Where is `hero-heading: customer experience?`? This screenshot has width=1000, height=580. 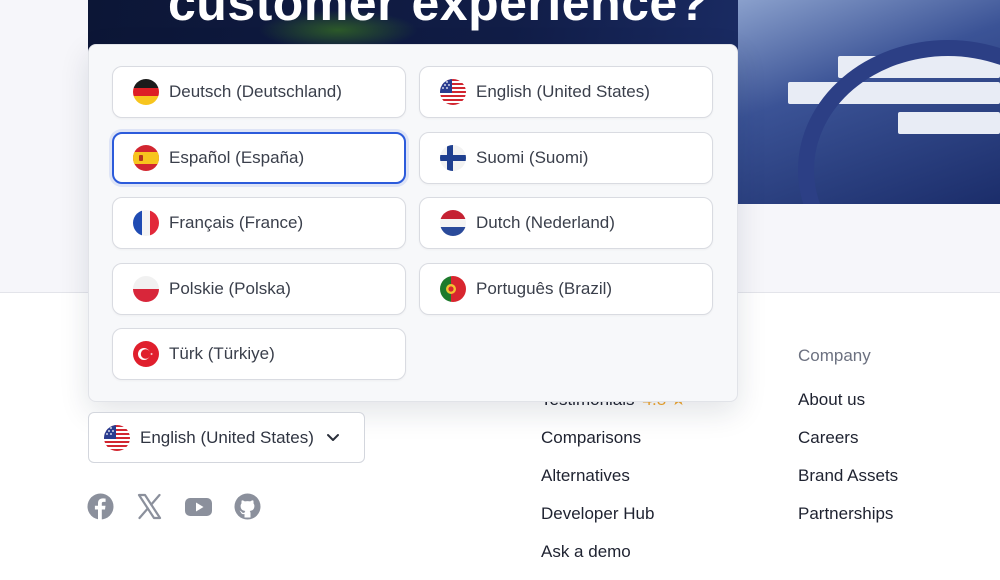 hero-heading: customer experience? is located at coordinates (438, 15).